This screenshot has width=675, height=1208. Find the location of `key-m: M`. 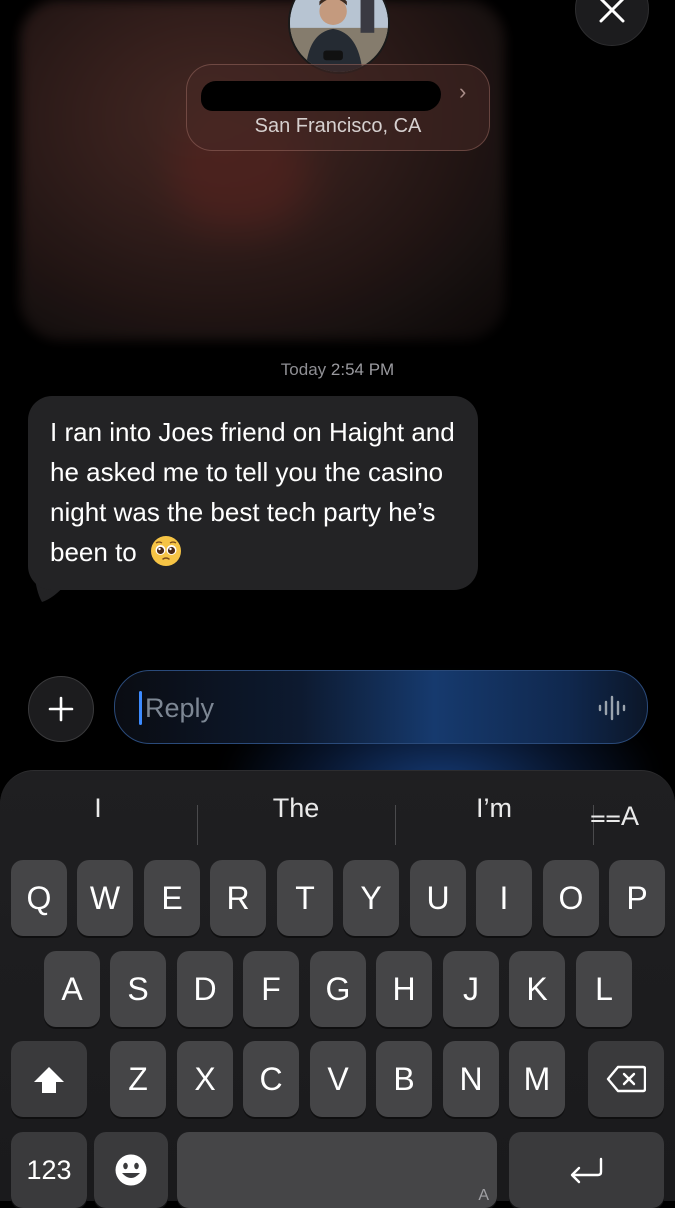

key-m: M is located at coordinates (537, 1079).